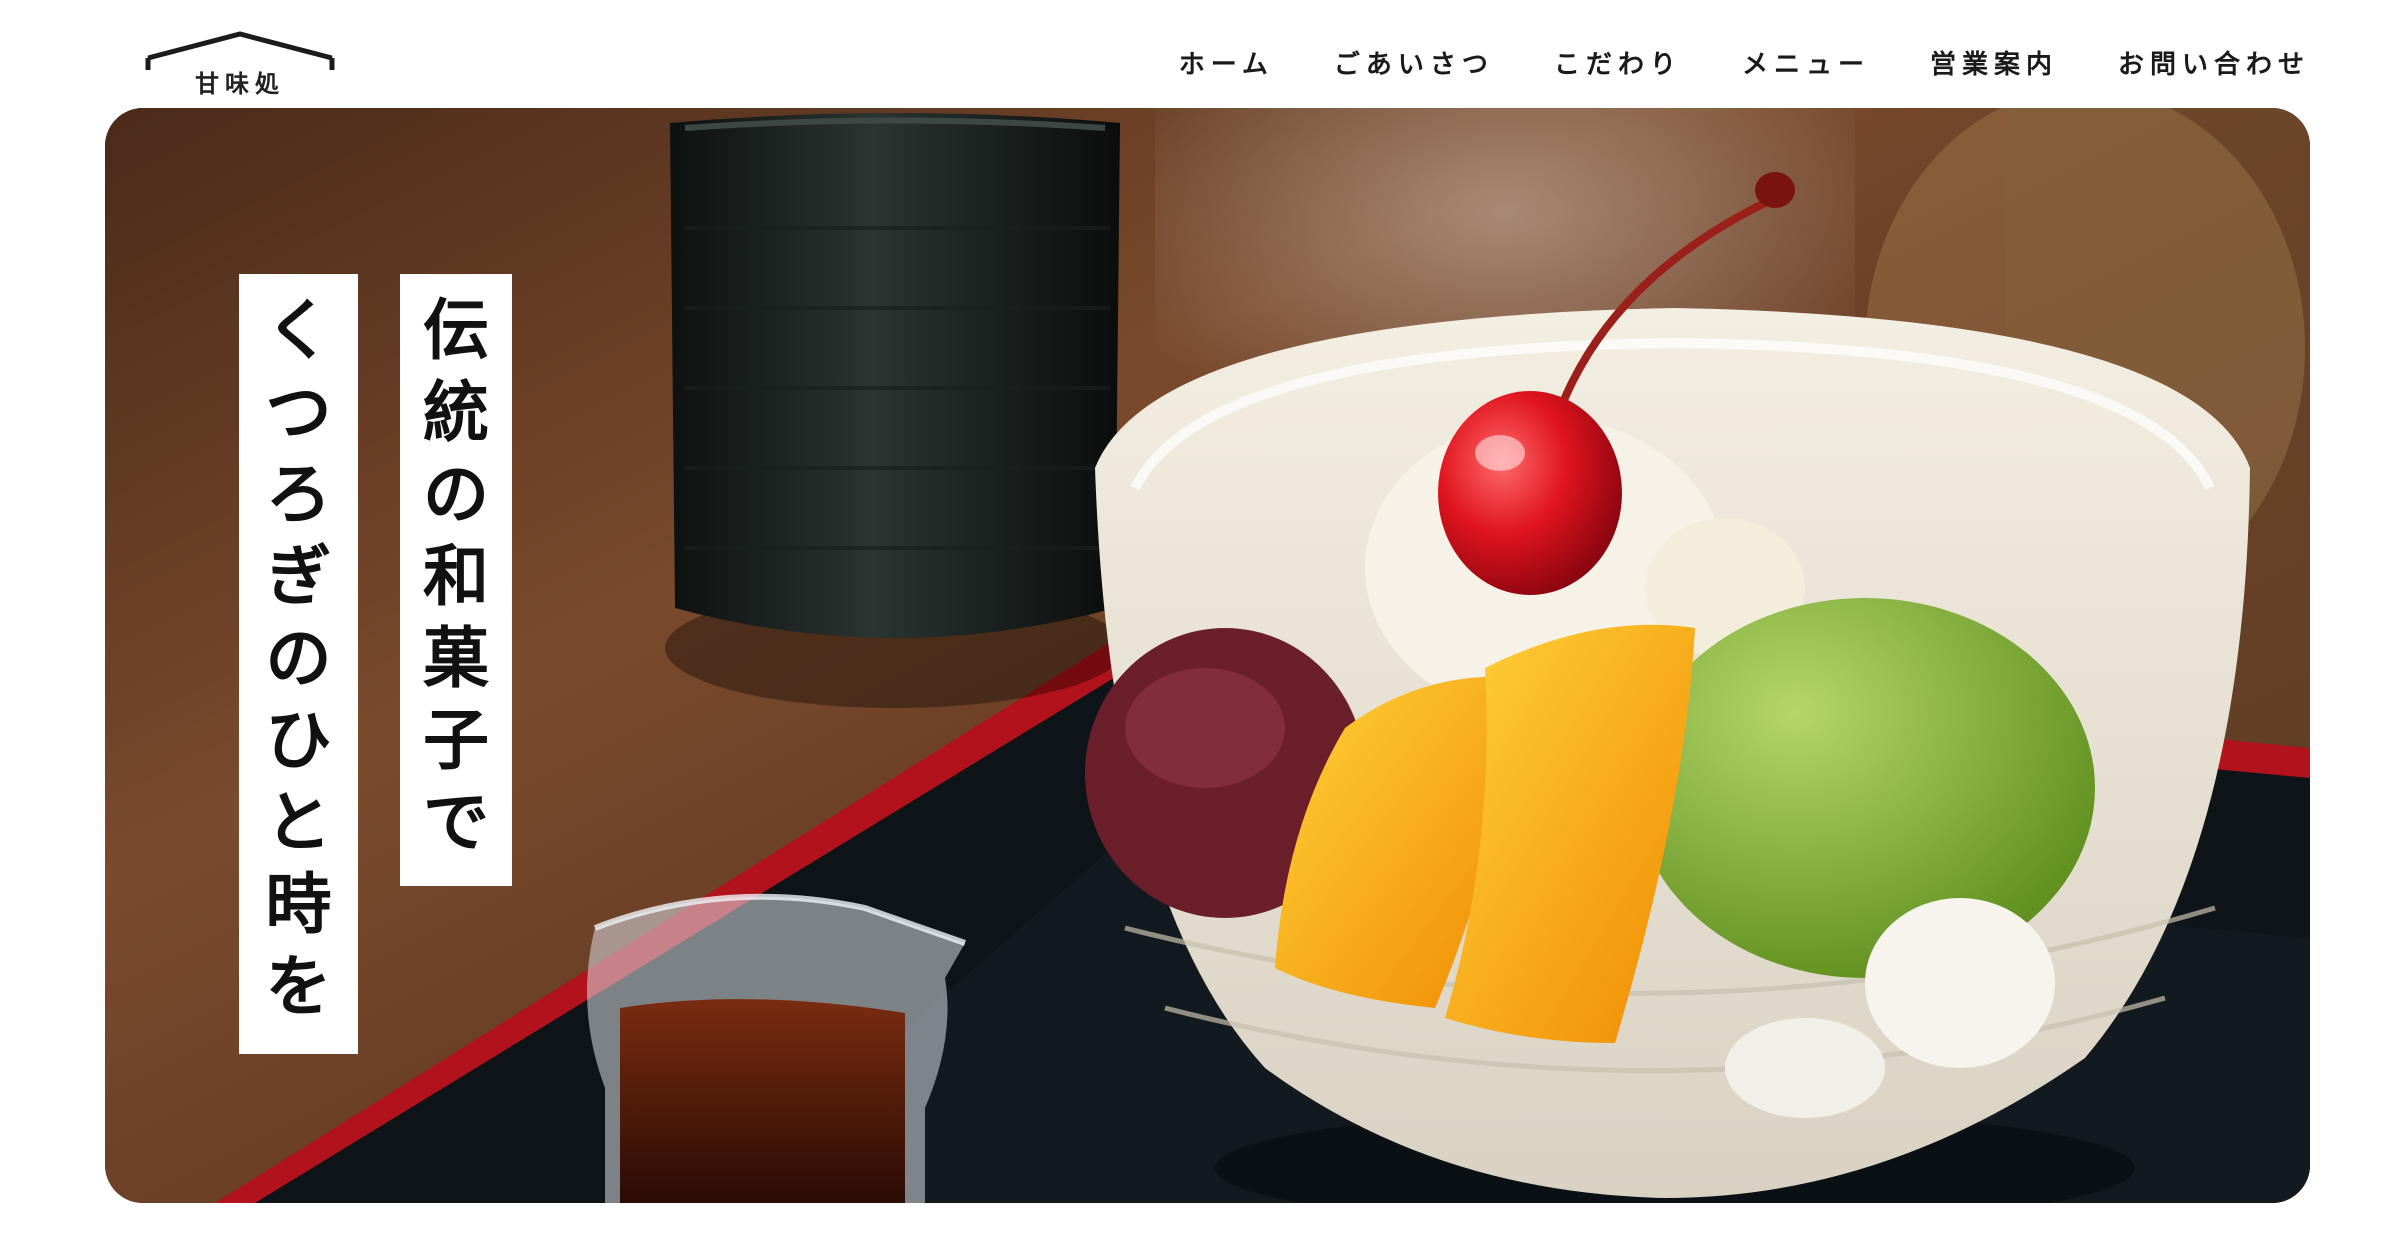 This screenshot has height=1260, width=2400. What do you see at coordinates (1618, 62) in the screenshot?
I see `nav-commitment: こだわり` at bounding box center [1618, 62].